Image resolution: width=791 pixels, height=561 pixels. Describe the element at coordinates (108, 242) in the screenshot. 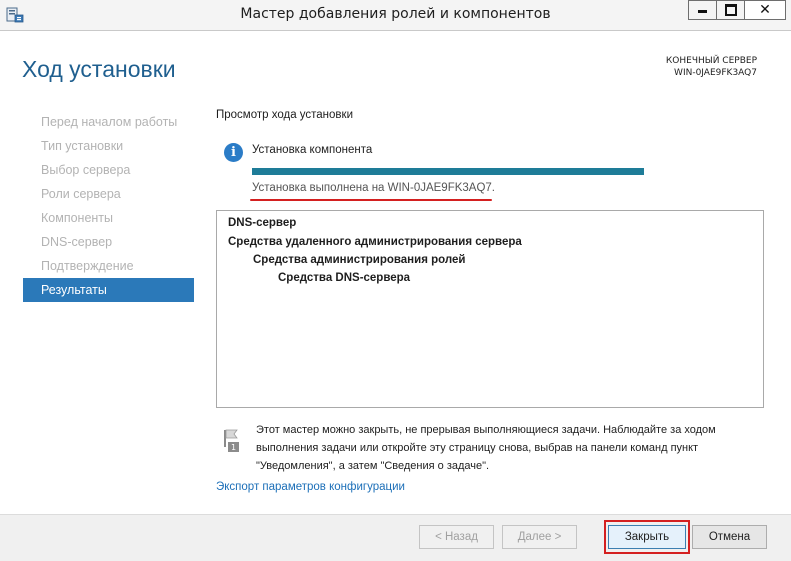

I see `nav-step-item: DNS-сервер` at that location.